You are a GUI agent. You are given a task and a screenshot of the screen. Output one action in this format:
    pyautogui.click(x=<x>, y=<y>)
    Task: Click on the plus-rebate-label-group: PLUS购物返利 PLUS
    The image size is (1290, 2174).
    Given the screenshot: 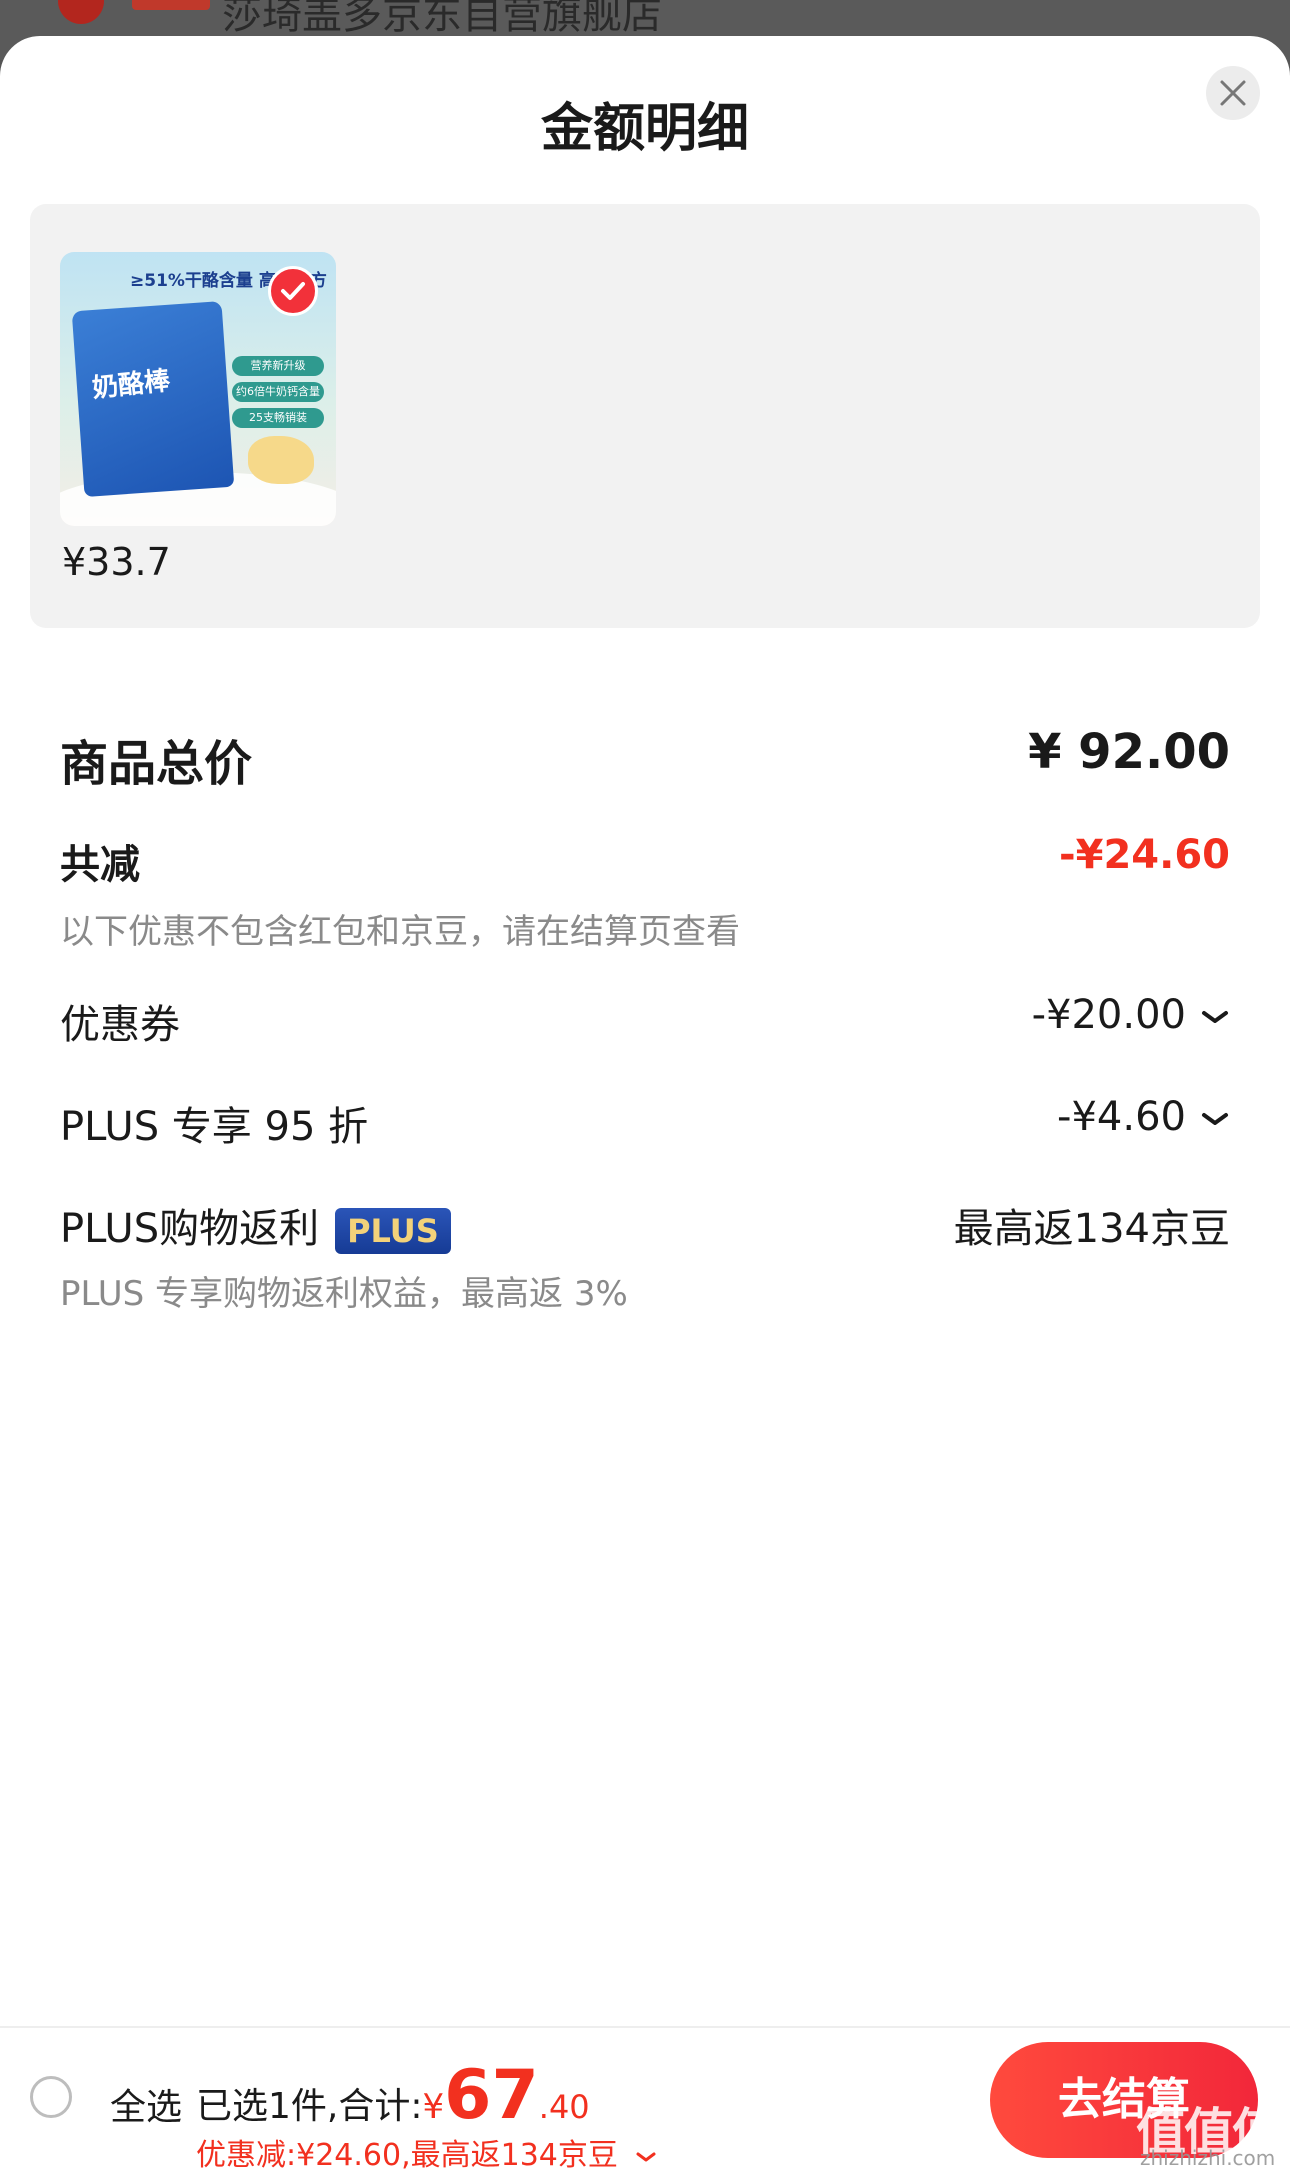 What is the action you would take?
    pyautogui.click(x=255, y=1225)
    